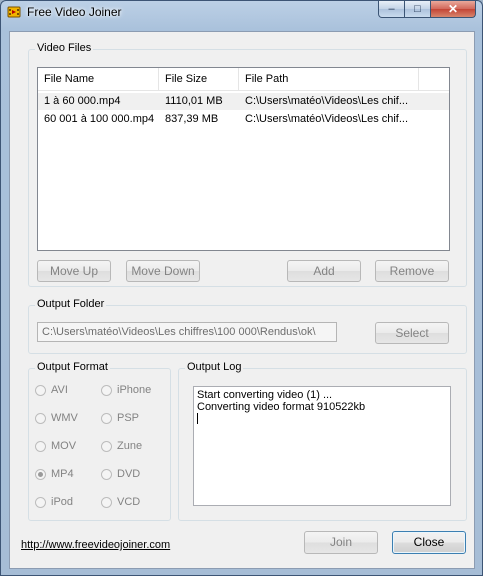 This screenshot has height=576, width=483. Describe the element at coordinates (241, 13) in the screenshot. I see `title-bar: Free Video Joiner – □ ✕` at that location.